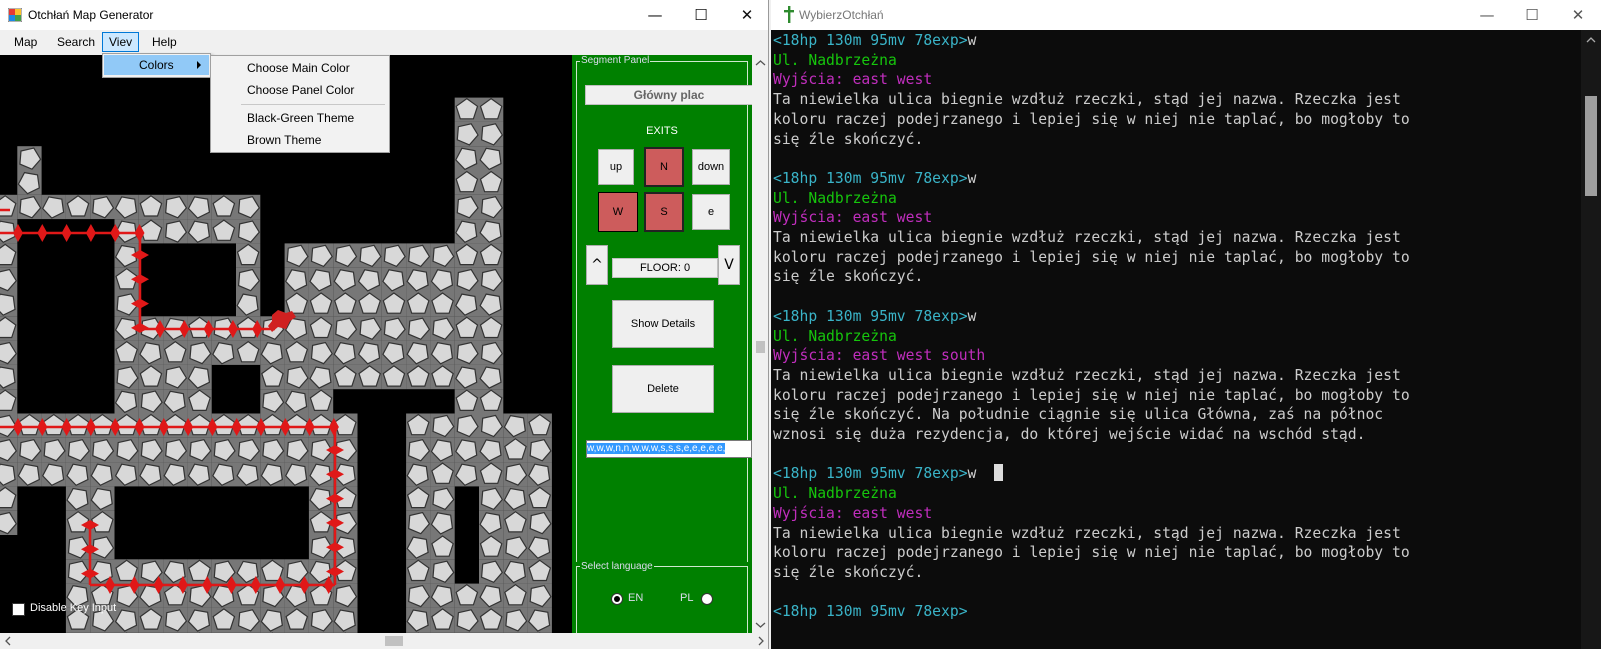  I want to click on brown-theme-item: Brown Theme, so click(284, 140).